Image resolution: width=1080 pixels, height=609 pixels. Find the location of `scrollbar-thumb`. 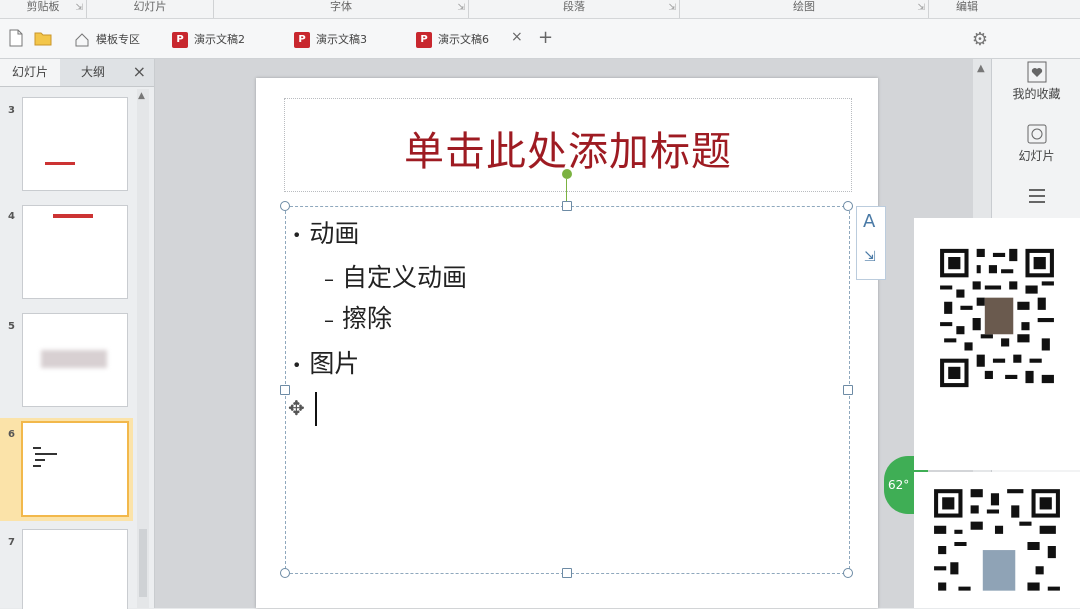

scrollbar-thumb is located at coordinates (143, 563).